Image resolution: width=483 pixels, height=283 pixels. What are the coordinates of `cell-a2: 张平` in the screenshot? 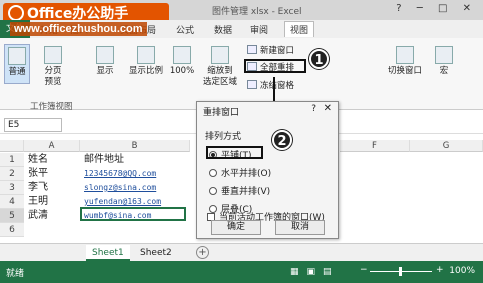 It's located at (38, 174).